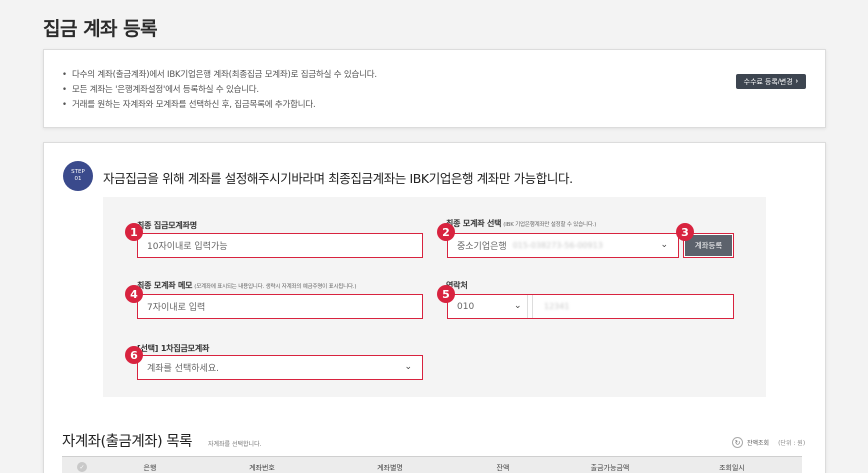 The image size is (868, 473). I want to click on chevron-right-icon: ›, so click(796, 81).